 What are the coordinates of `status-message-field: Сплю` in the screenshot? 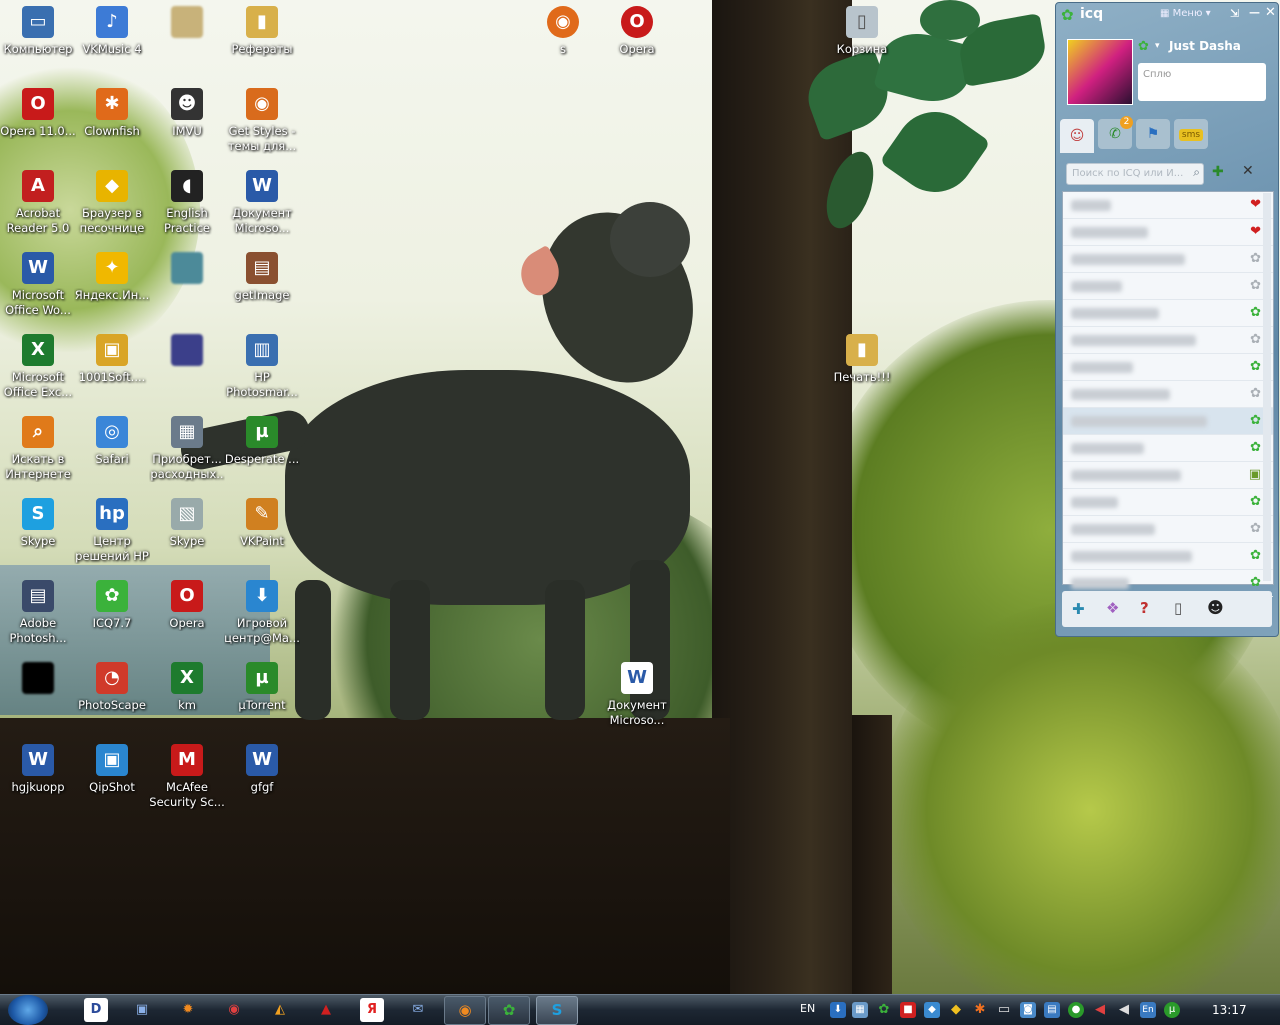 It's located at (1202, 82).